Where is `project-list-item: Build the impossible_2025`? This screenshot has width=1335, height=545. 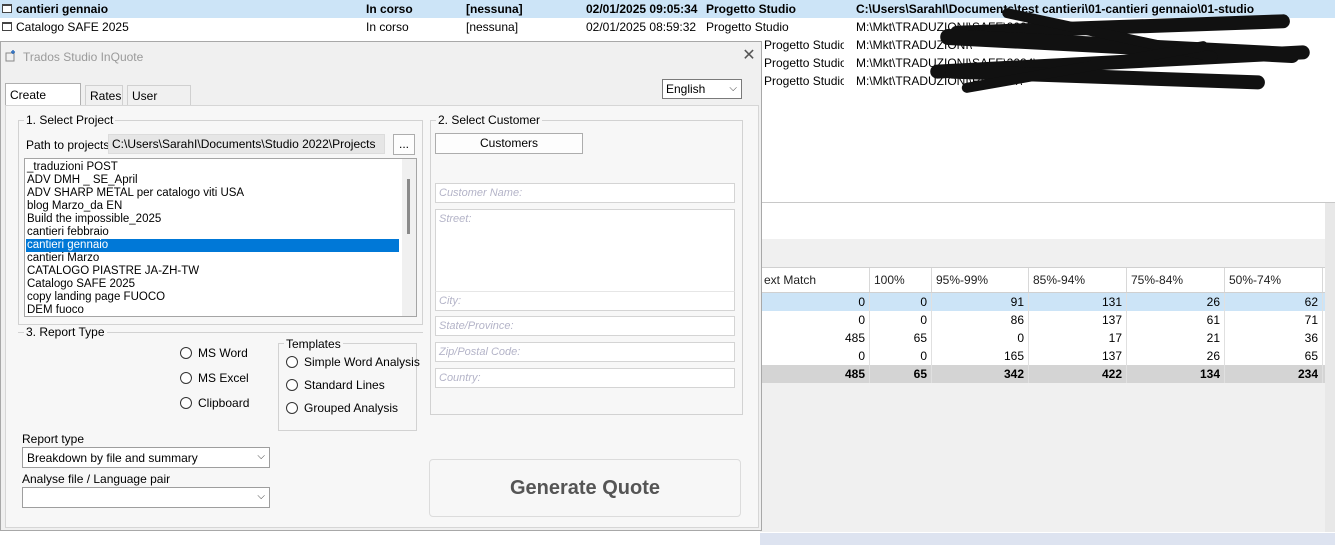
project-list-item: Build the impossible_2025 is located at coordinates (212, 219).